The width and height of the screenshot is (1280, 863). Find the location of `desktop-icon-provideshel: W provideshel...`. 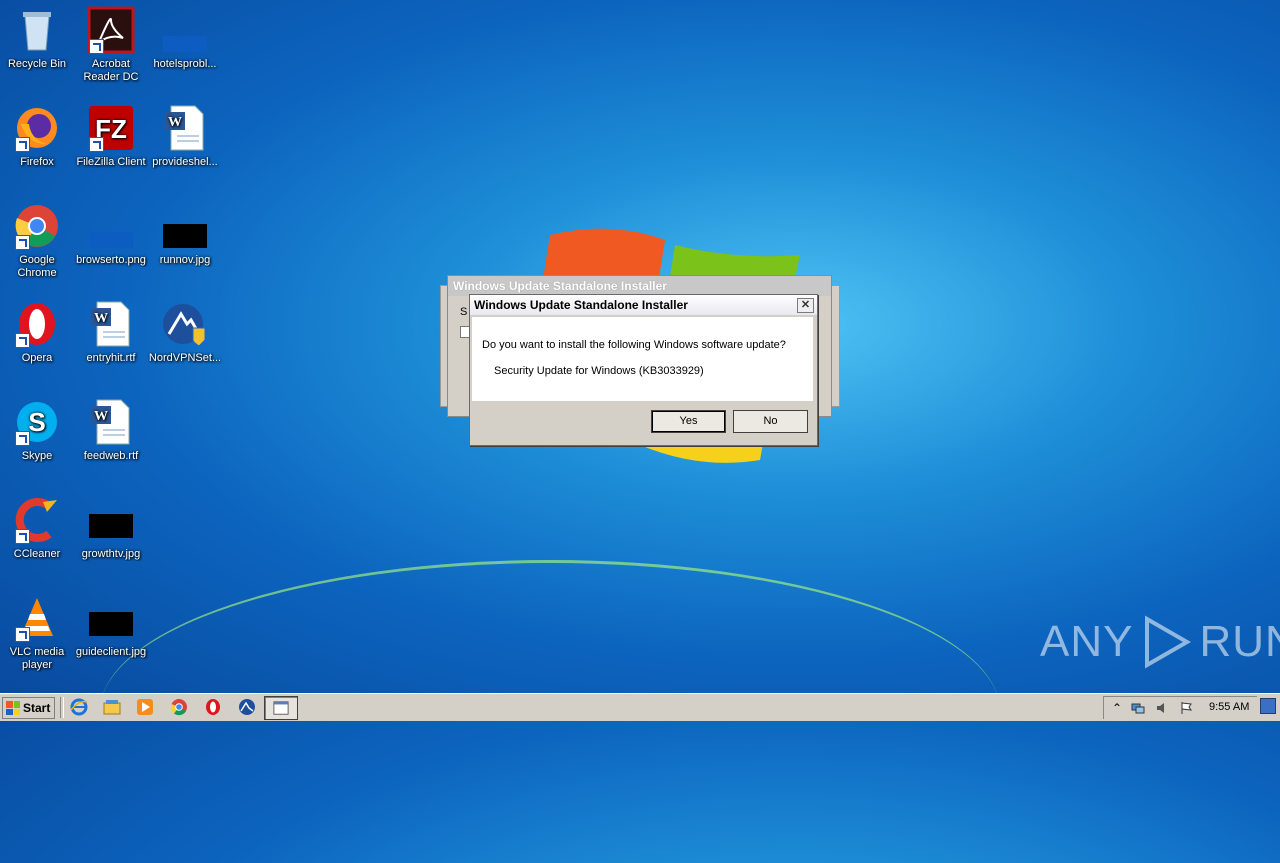

desktop-icon-provideshel: W provideshel... is located at coordinates (185, 136).